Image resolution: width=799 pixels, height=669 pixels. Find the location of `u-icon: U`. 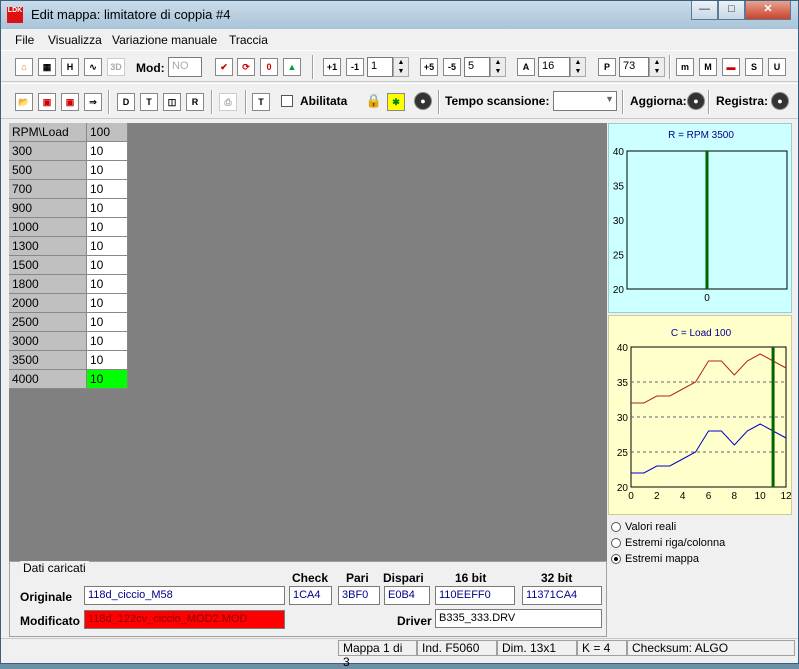

u-icon: U is located at coordinates (777, 67).